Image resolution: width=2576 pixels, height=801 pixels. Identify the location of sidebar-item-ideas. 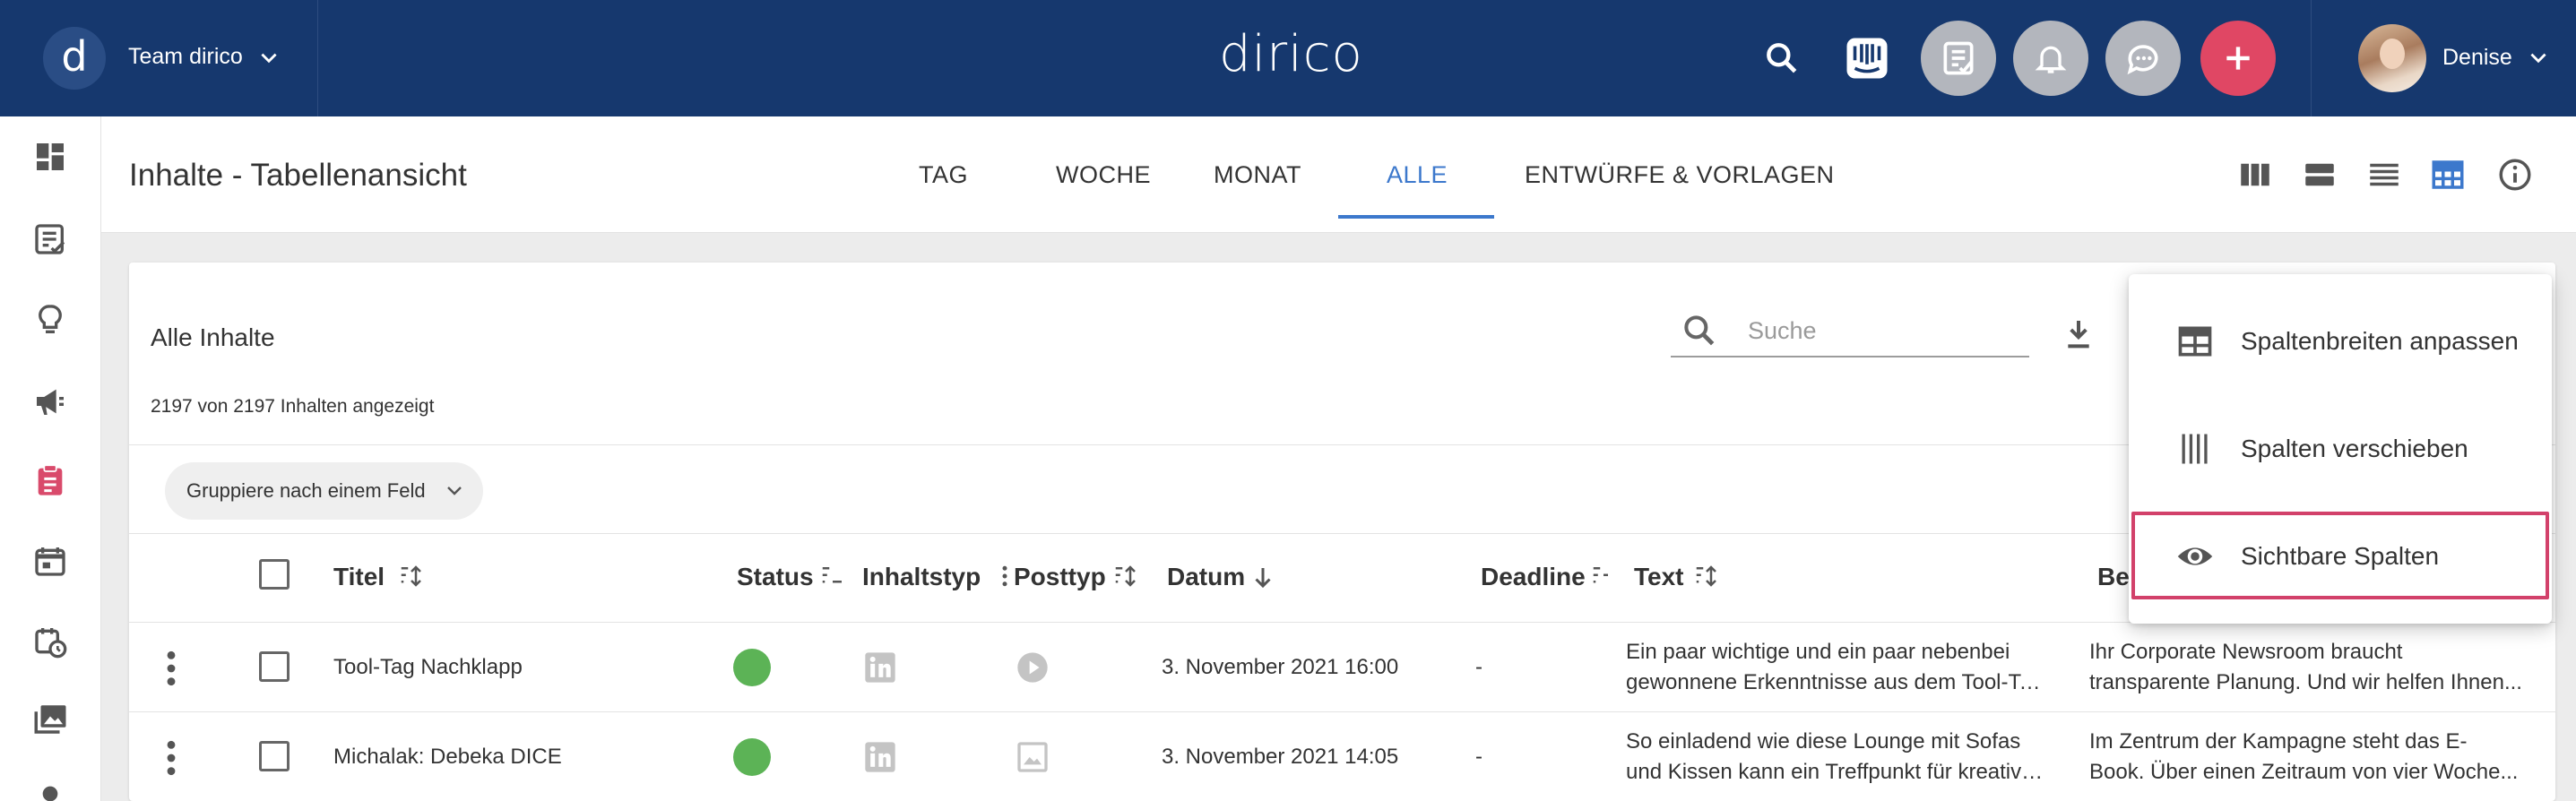
(50, 319).